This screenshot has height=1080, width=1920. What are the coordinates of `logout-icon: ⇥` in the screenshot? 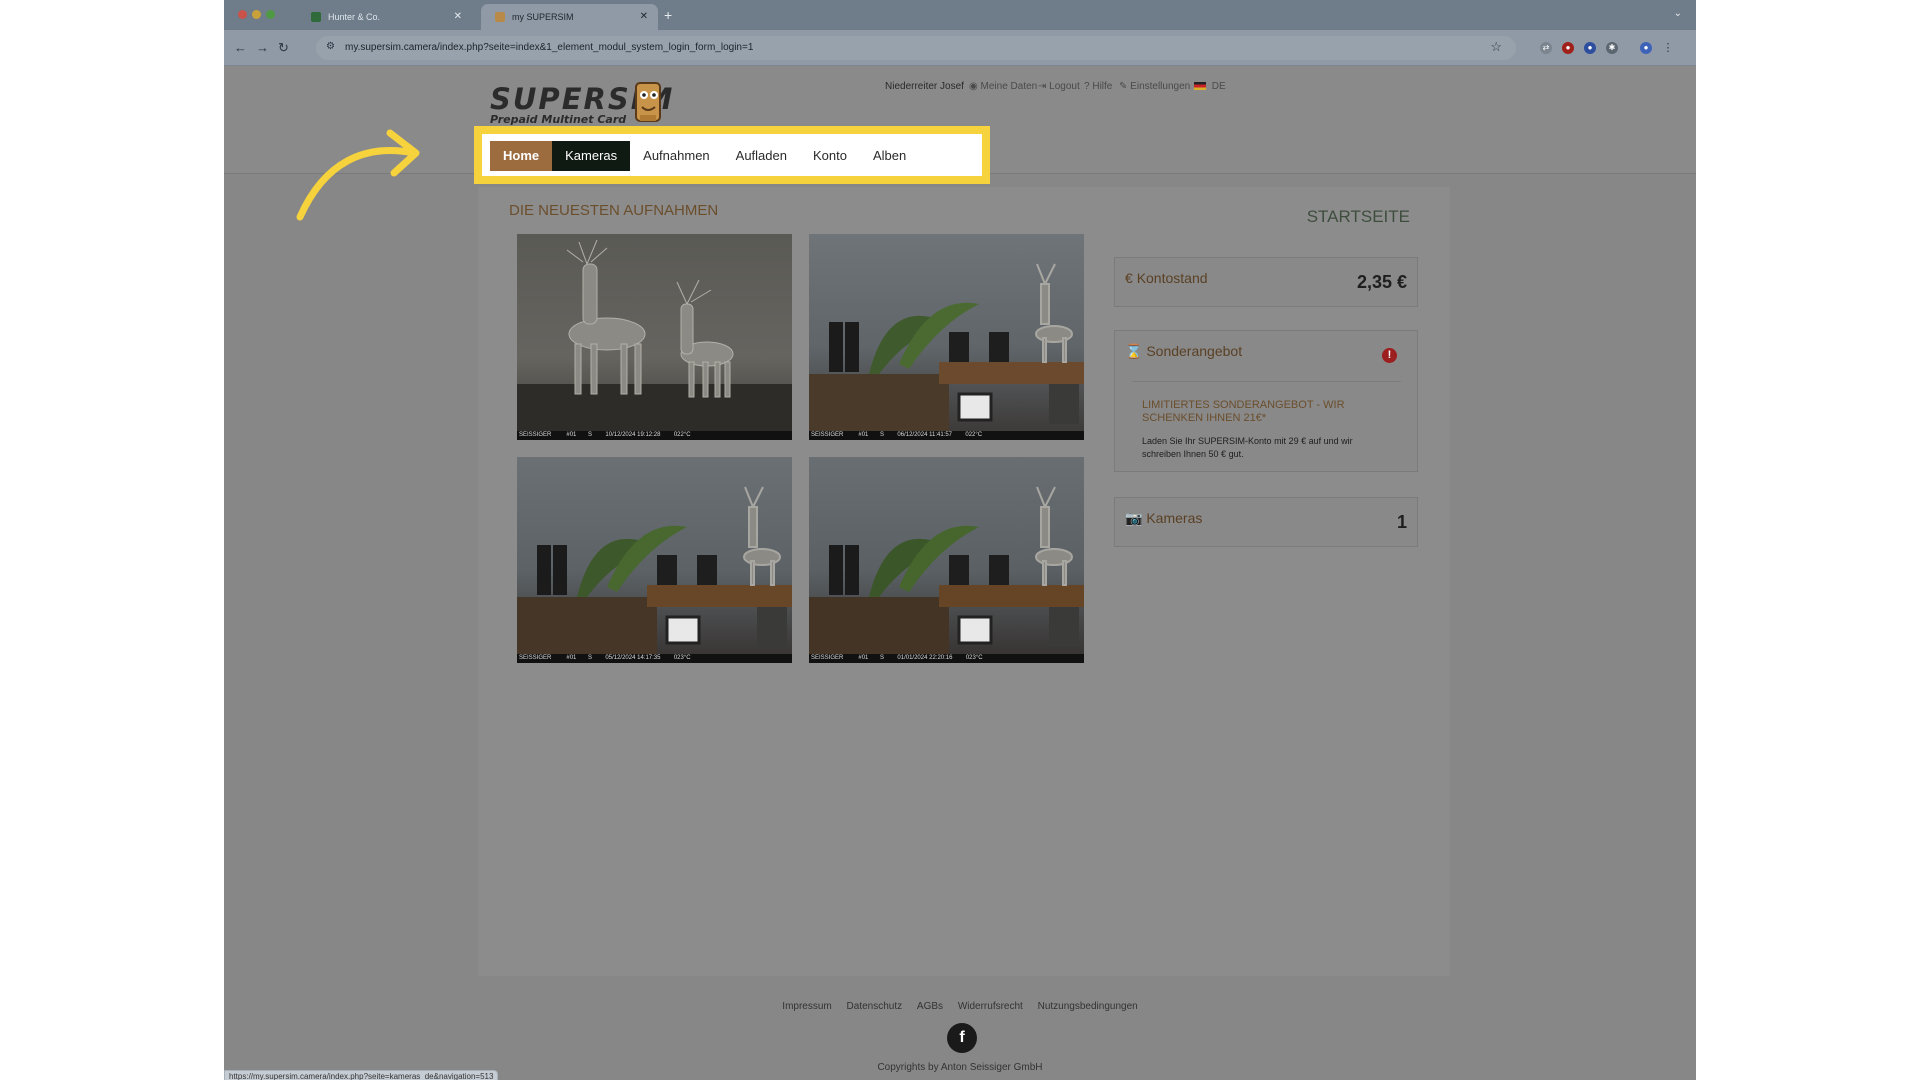 It's located at (1042, 86).